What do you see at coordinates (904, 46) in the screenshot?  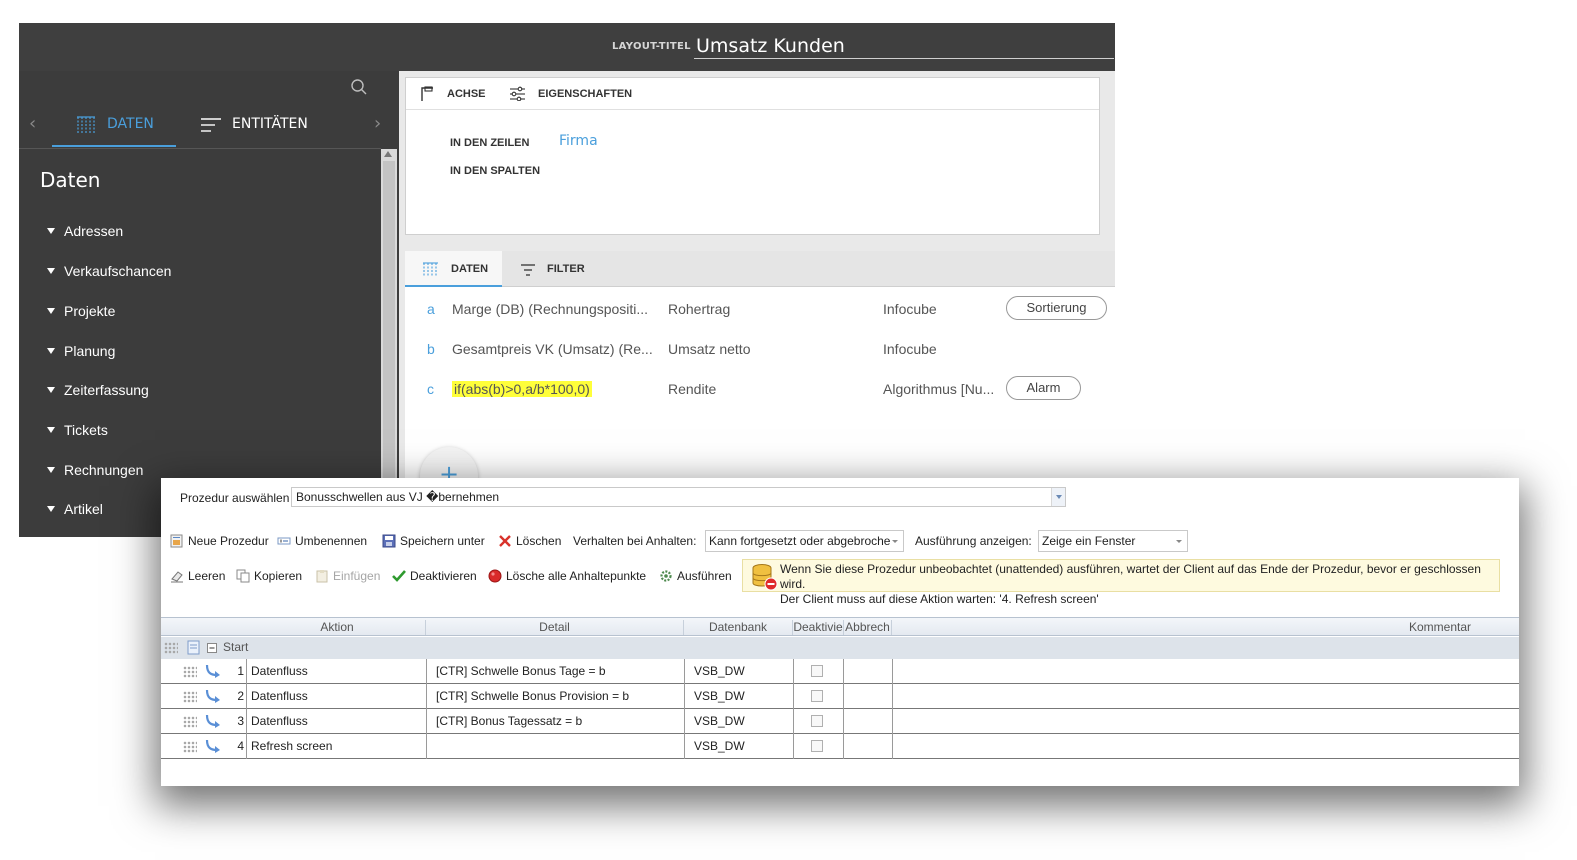 I see `layout-title-input: Umsatz Kunden` at bounding box center [904, 46].